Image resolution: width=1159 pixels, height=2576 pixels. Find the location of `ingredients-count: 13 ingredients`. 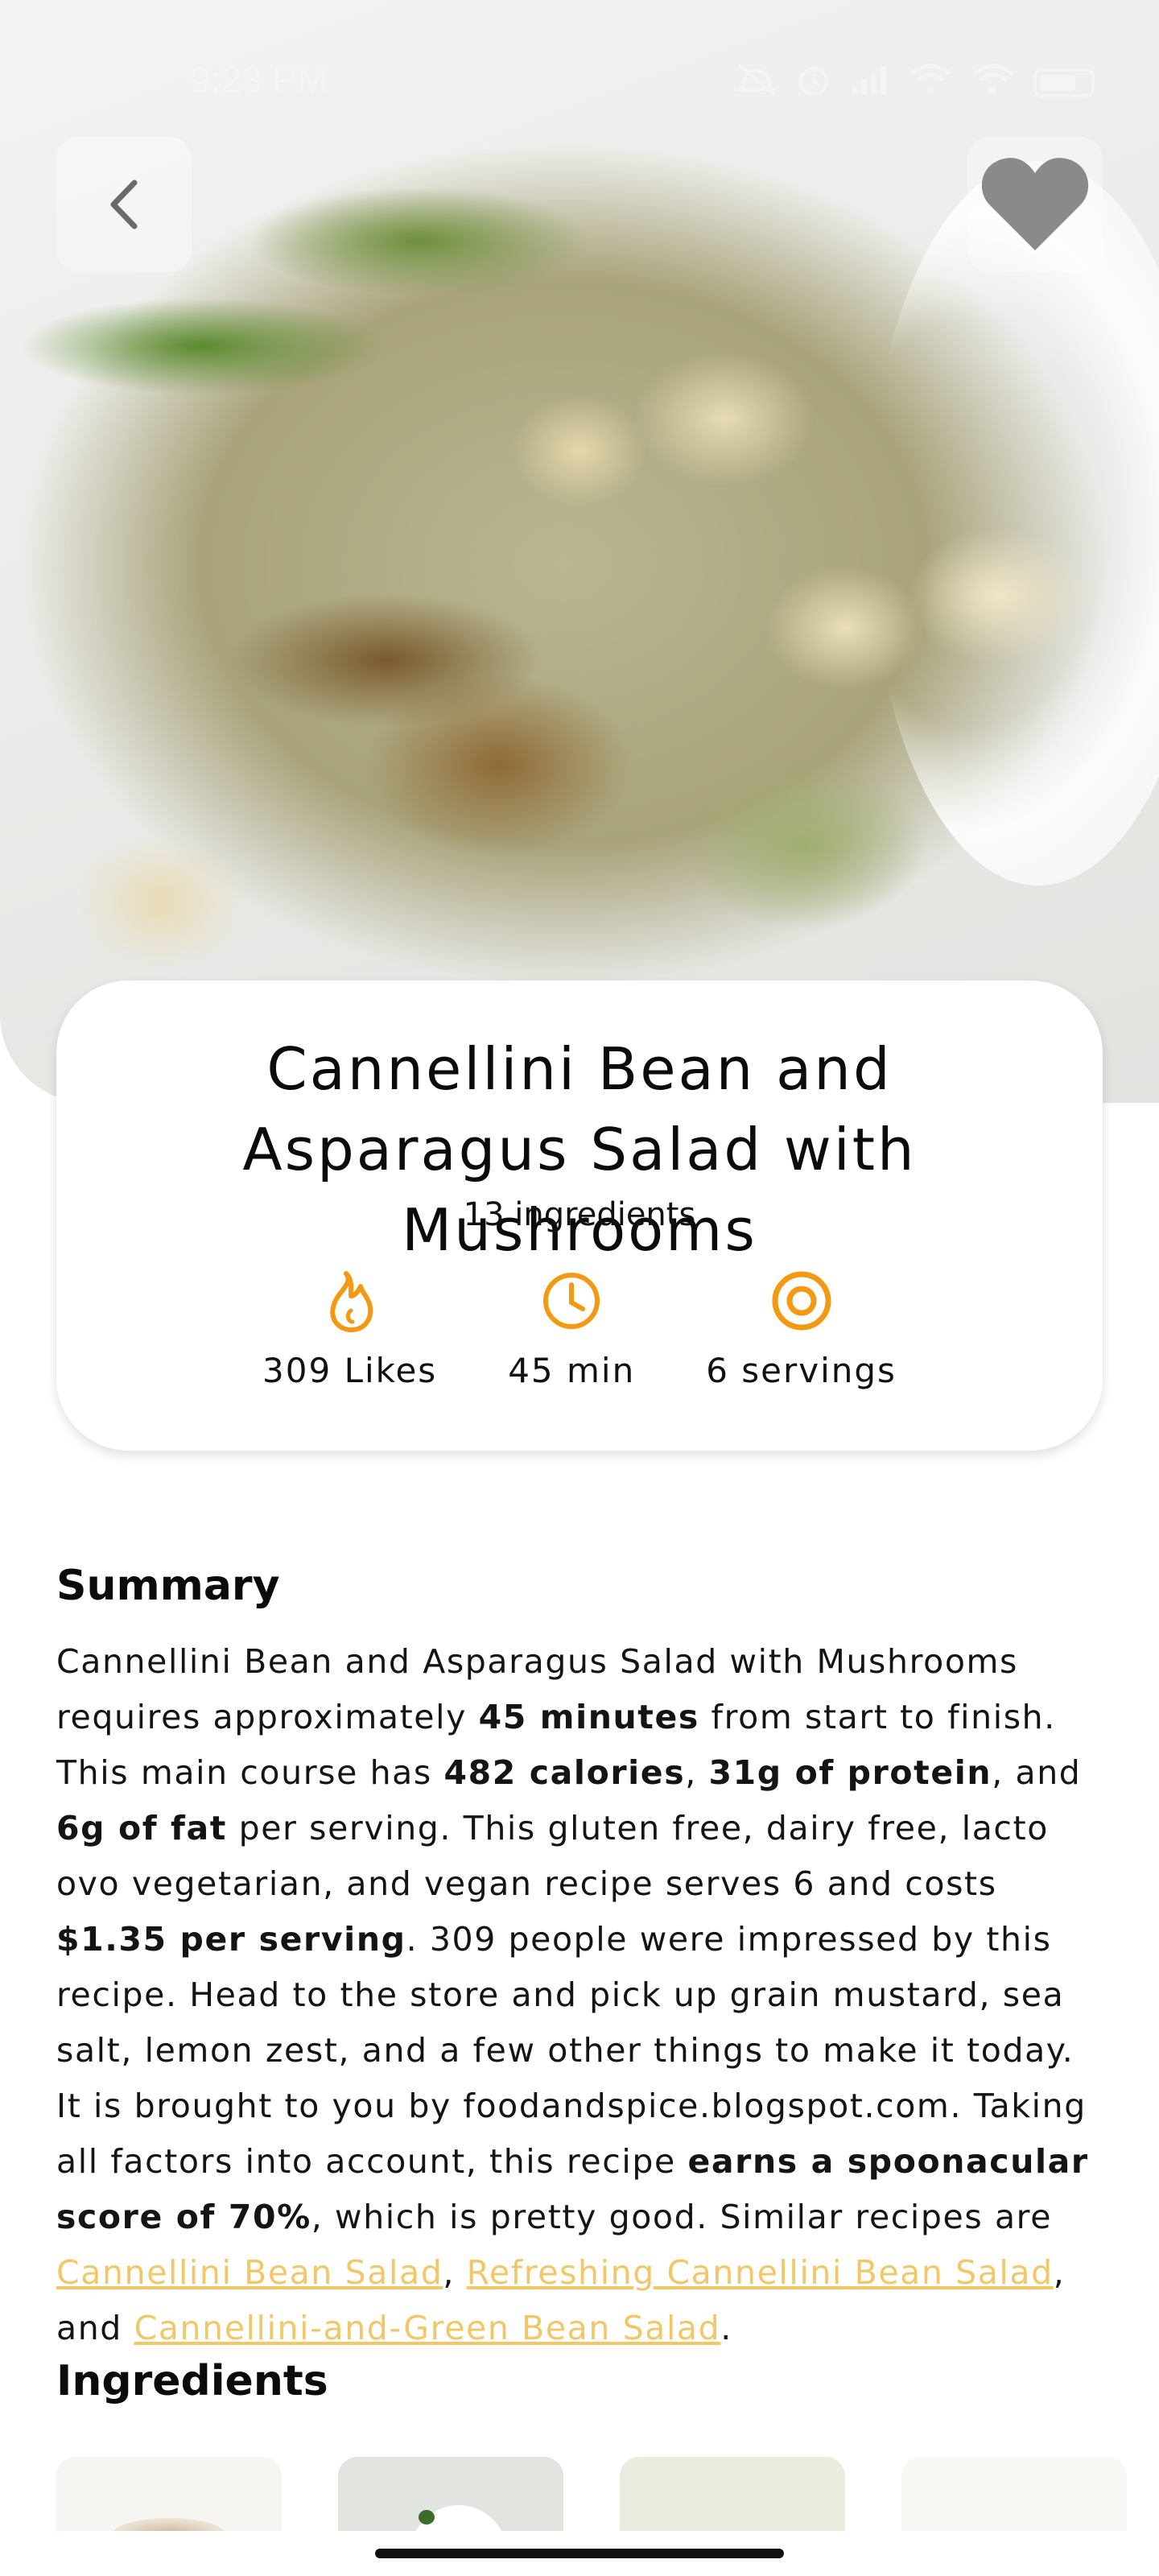

ingredients-count: 13 ingredients is located at coordinates (579, 1214).